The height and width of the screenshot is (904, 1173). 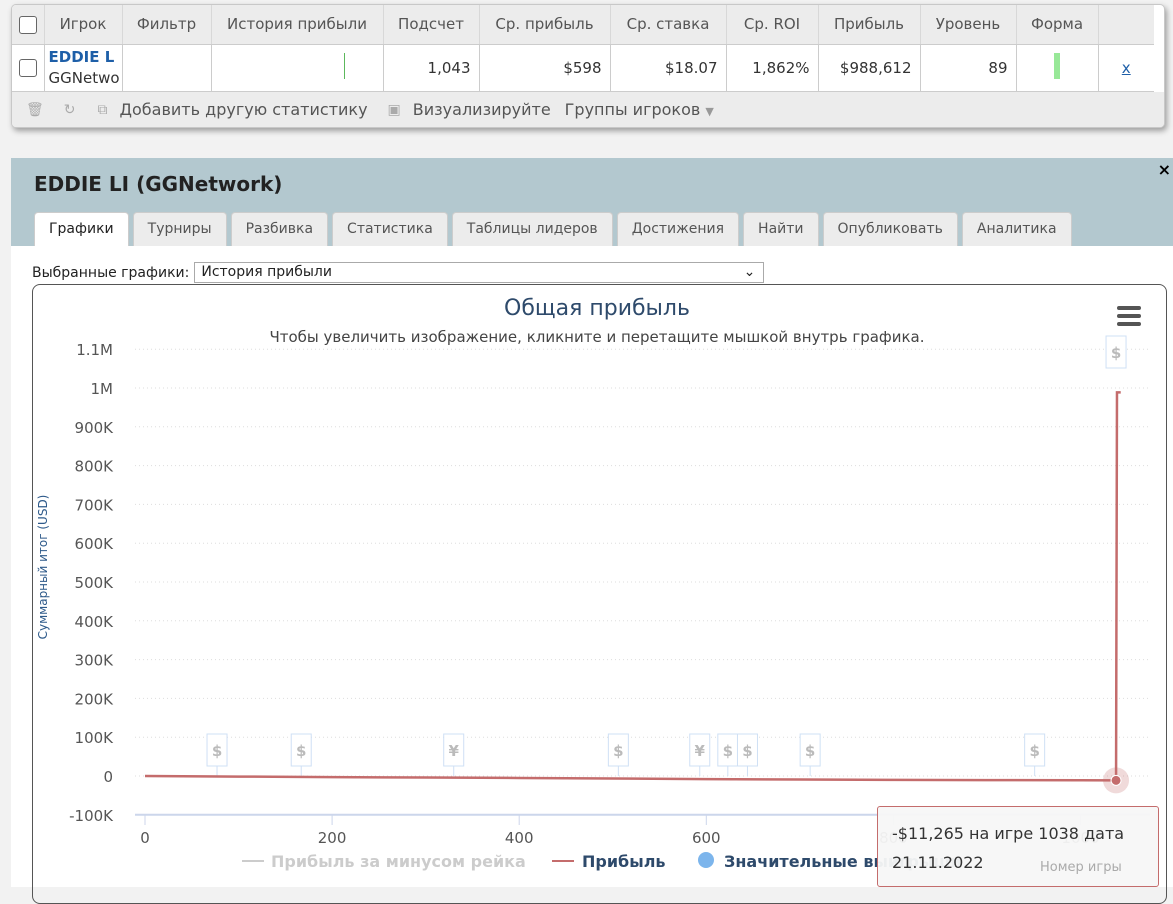 I want to click on x-tick-label: 600, so click(x=706, y=838).